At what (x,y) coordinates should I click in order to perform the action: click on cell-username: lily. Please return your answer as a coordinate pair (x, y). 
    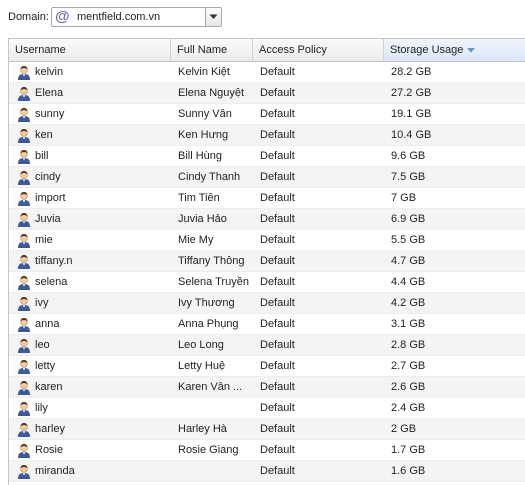
    Looking at the image, I should click on (41, 408).